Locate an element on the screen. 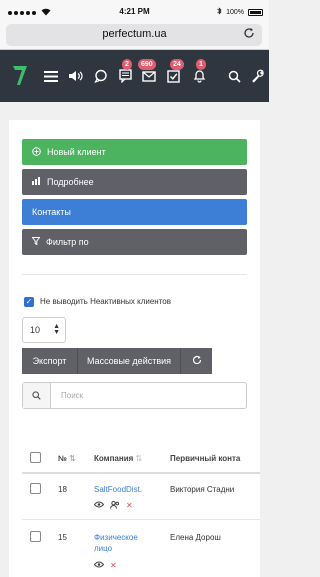 The height and width of the screenshot is (577, 320). perfectum-logo is located at coordinates (20, 77).